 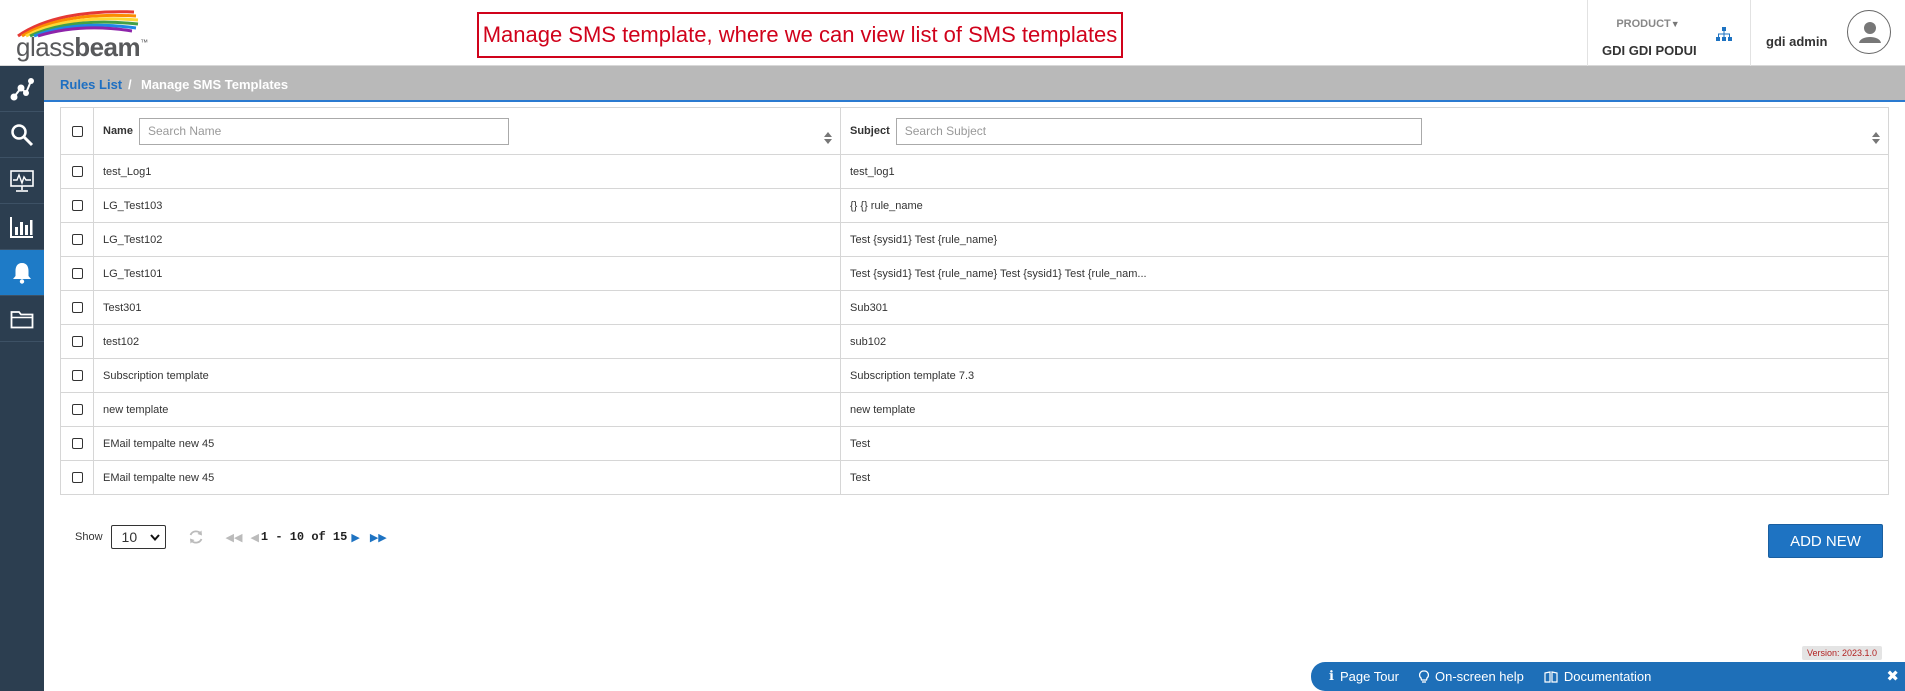 I want to click on subject-cell: Subscription template 7.3, so click(x=1364, y=375).